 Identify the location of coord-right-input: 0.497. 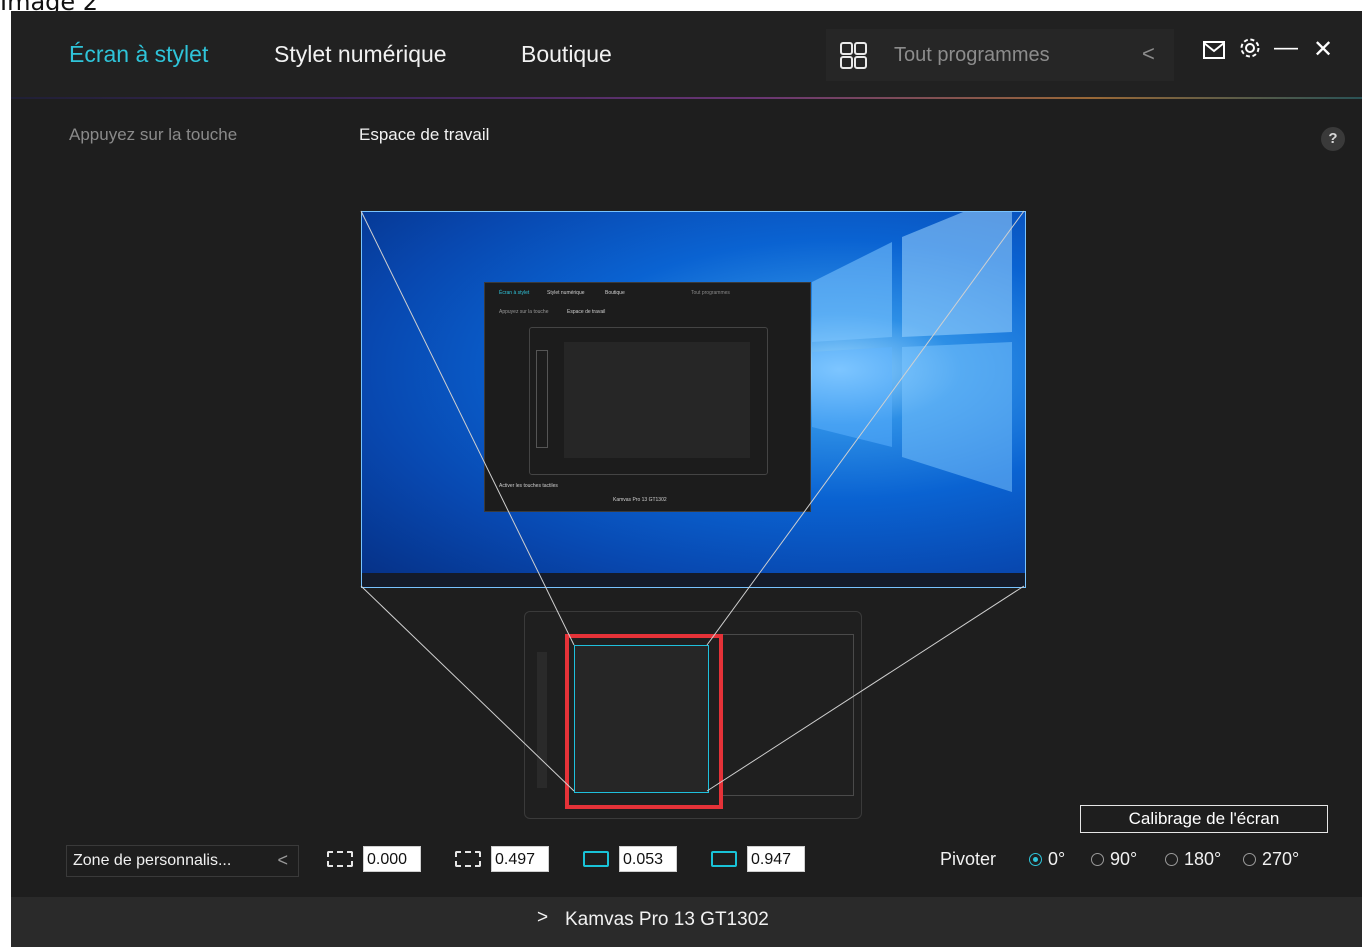
(520, 859).